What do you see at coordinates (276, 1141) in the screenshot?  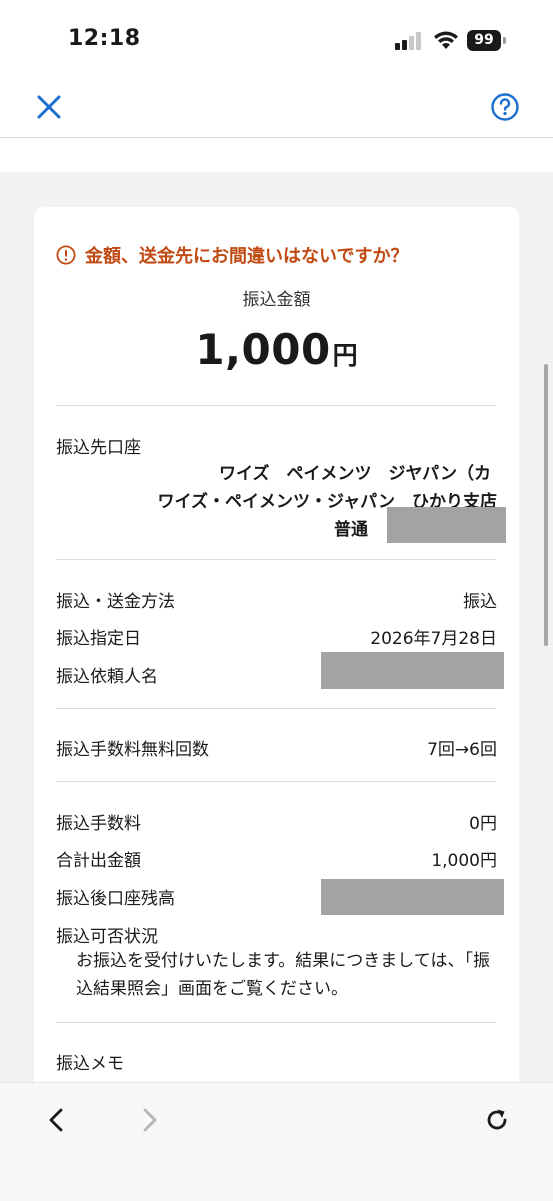 I see `browser-toolbar` at bounding box center [276, 1141].